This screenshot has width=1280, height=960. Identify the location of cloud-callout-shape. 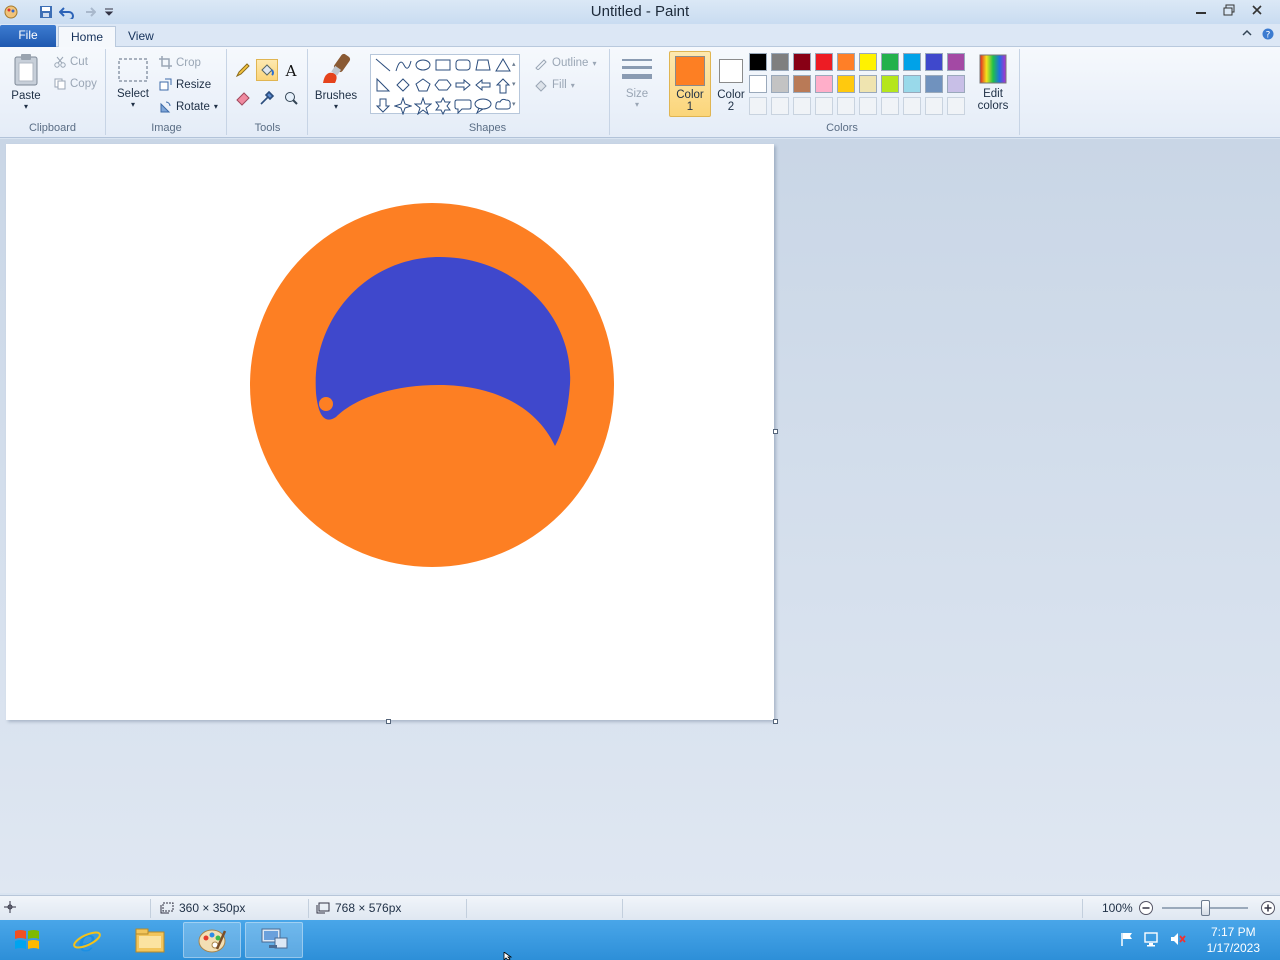
(503, 106).